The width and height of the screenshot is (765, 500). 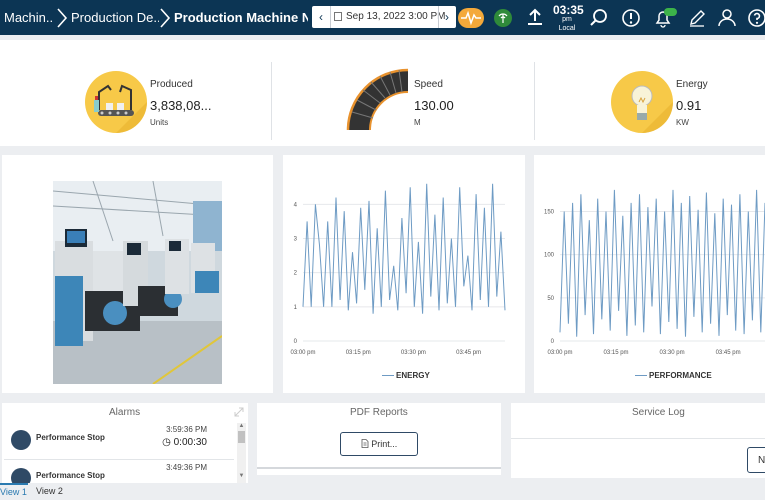 What do you see at coordinates (434, 105) in the screenshot?
I see `kpi-speed-value: 130.00` at bounding box center [434, 105].